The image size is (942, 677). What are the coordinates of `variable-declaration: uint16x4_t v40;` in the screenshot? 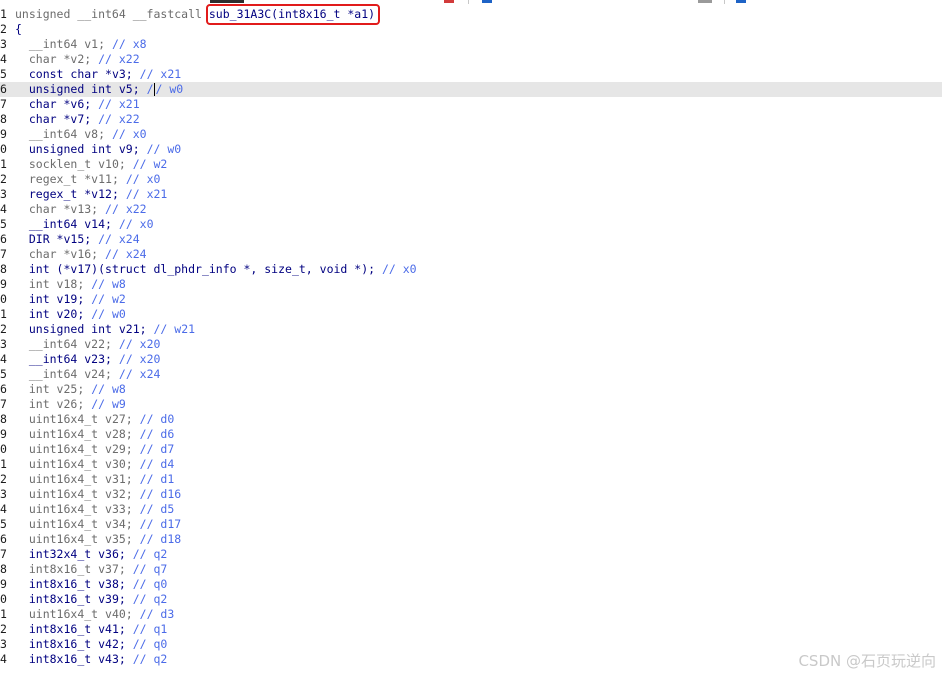 It's located at (81, 614).